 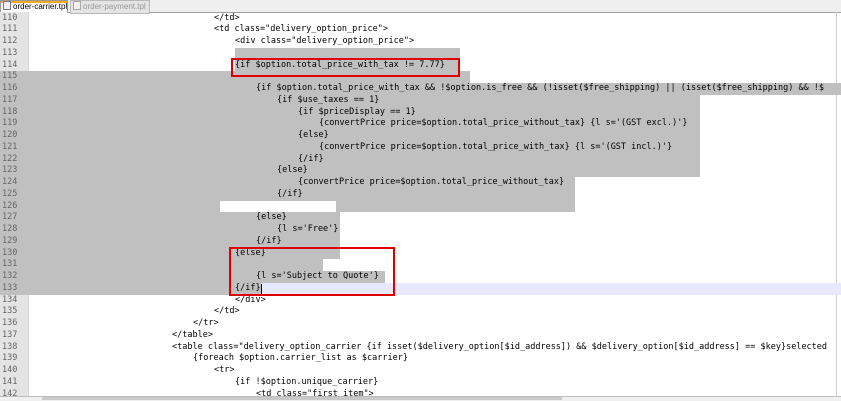 I want to click on code-text: {if !$option.unique_carrier}, so click(x=307, y=381).